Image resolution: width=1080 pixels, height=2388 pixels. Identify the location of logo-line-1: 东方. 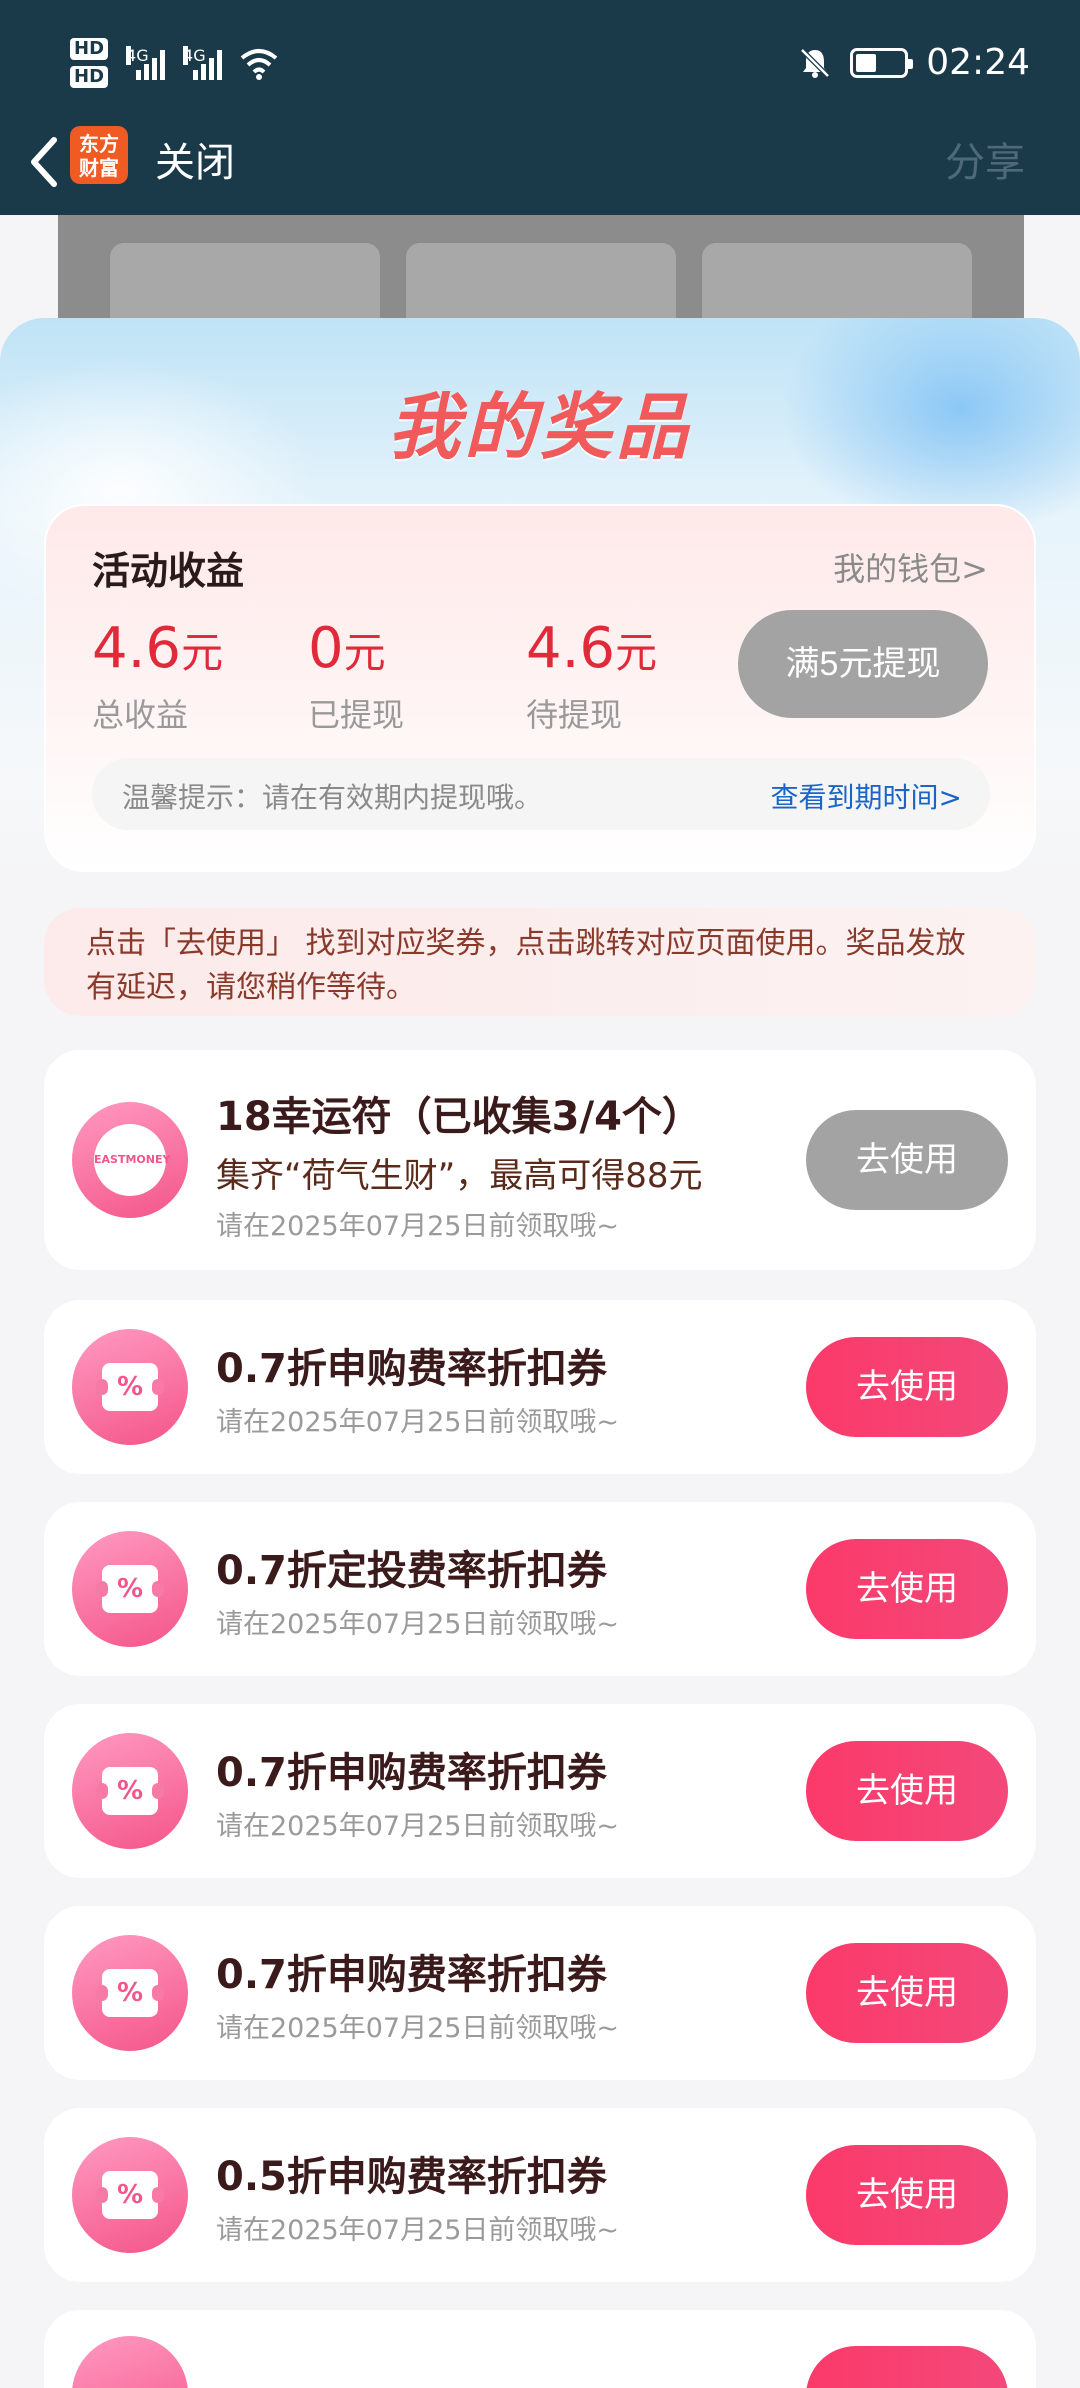
(99, 144).